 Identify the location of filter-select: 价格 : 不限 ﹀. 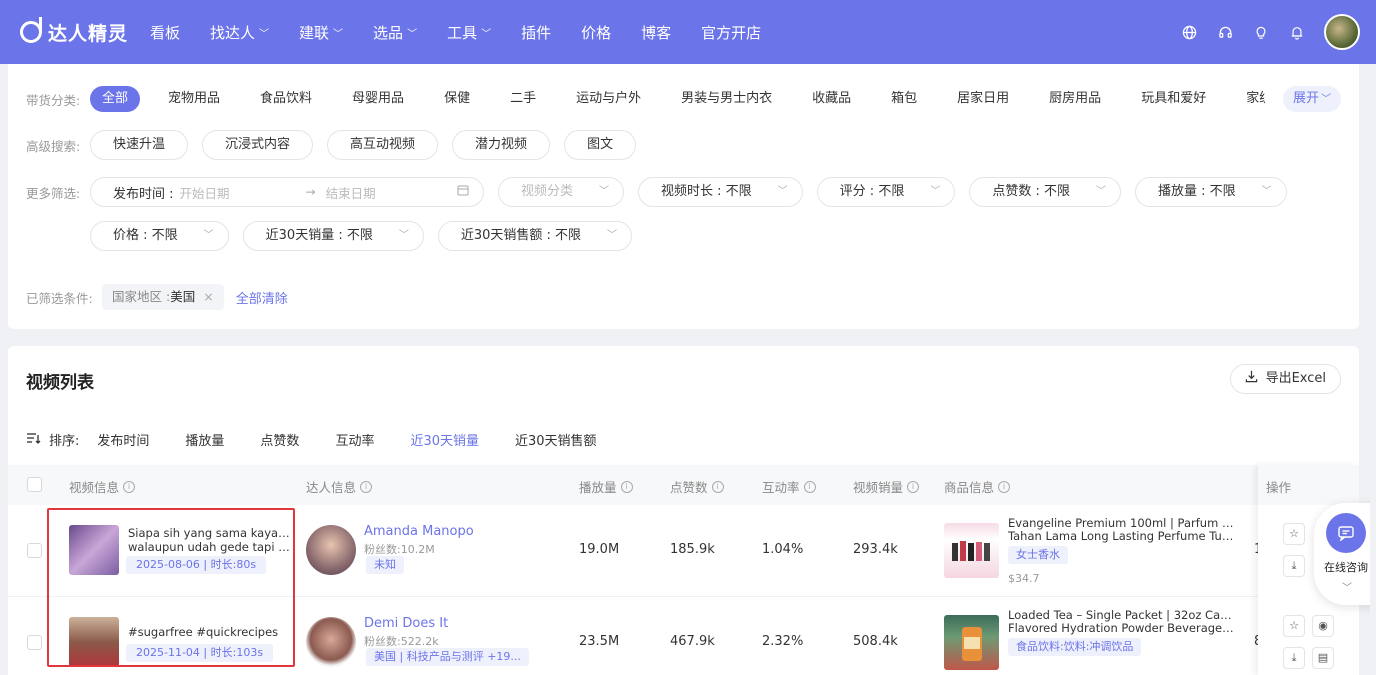
(159, 236).